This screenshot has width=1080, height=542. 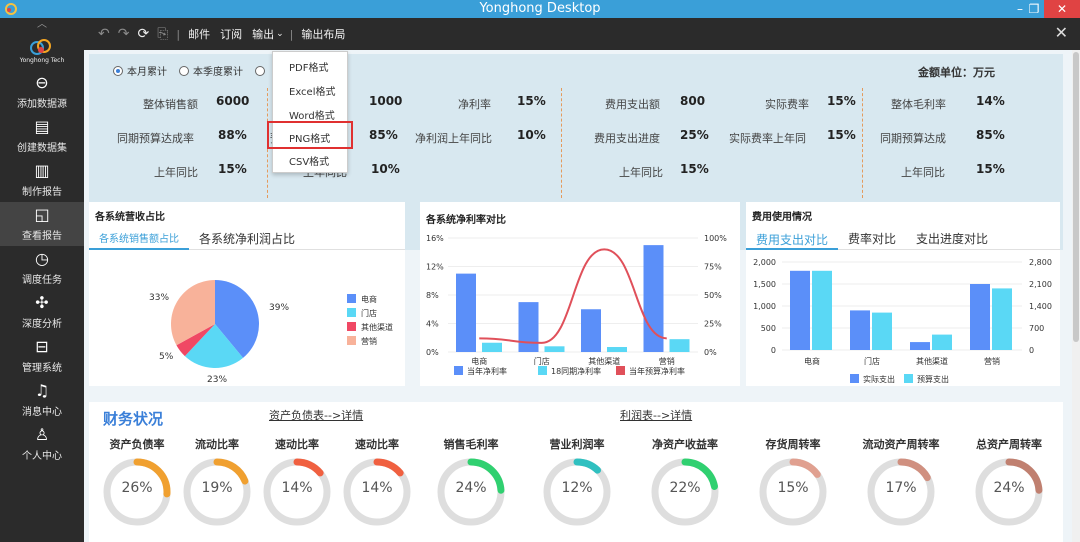 What do you see at coordinates (231, 34) in the screenshot?
I see `subscribe-button: 订阅` at bounding box center [231, 34].